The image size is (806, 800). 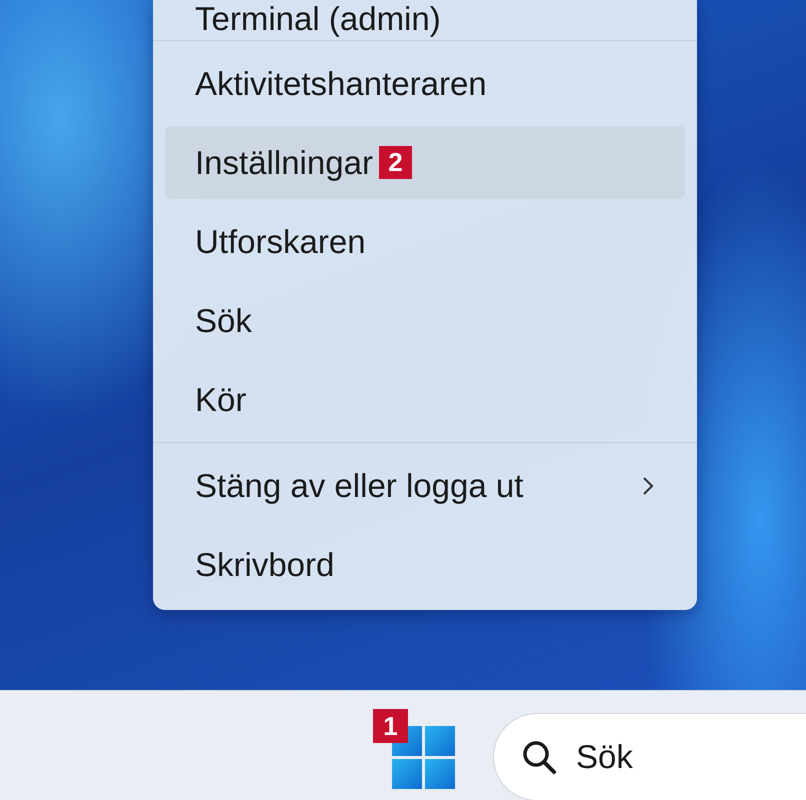 What do you see at coordinates (425, 485) in the screenshot?
I see `menu-item: Stäng av eller logga ut` at bounding box center [425, 485].